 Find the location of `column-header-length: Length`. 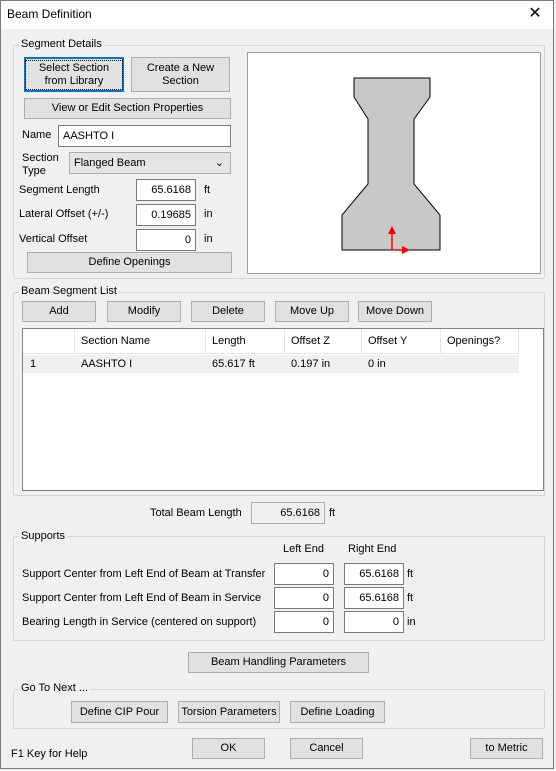

column-header-length: Length is located at coordinates (245, 341).